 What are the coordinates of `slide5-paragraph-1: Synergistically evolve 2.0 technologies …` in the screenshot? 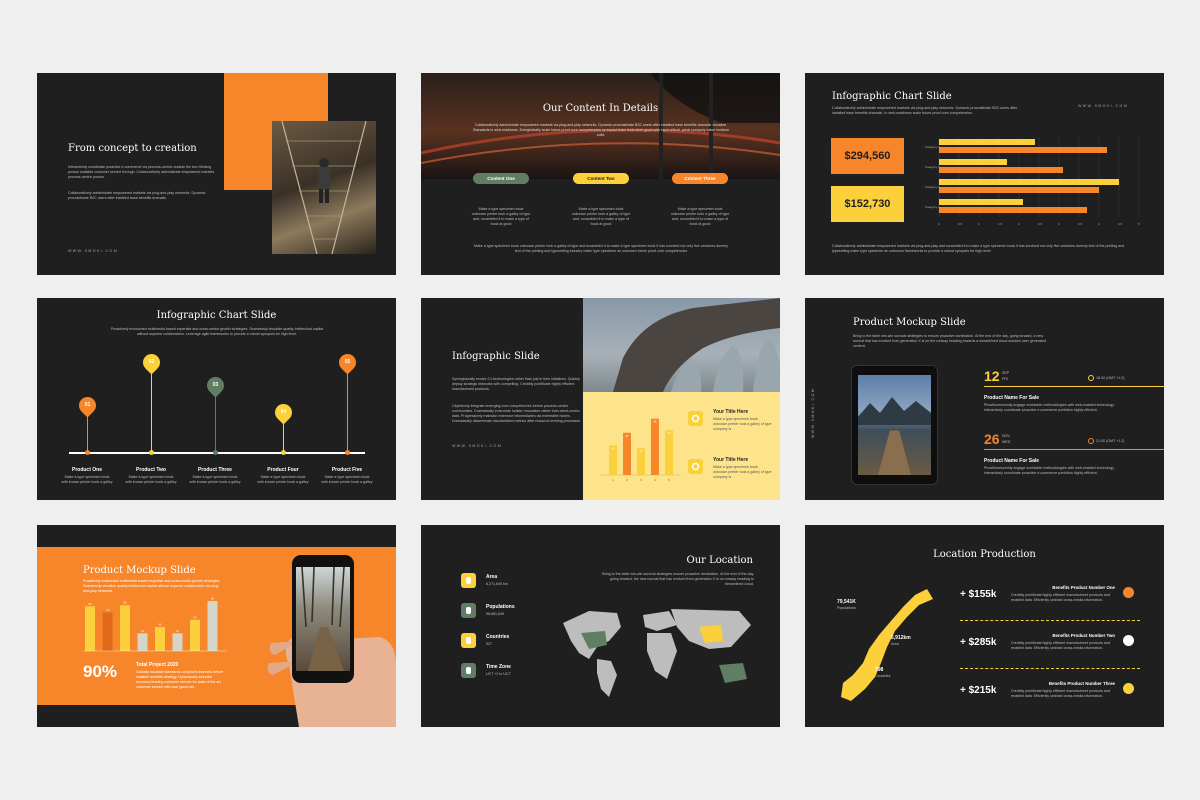 It's located at (516, 384).